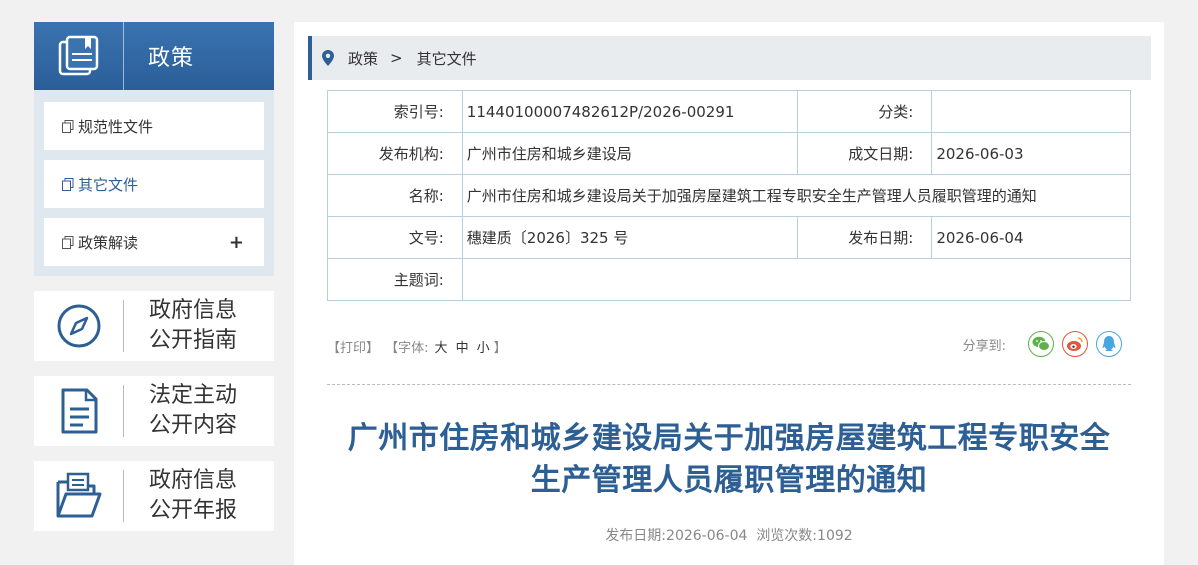 This screenshot has width=1198, height=565. I want to click on meta-views-label: 浏览次数:, so click(787, 536).